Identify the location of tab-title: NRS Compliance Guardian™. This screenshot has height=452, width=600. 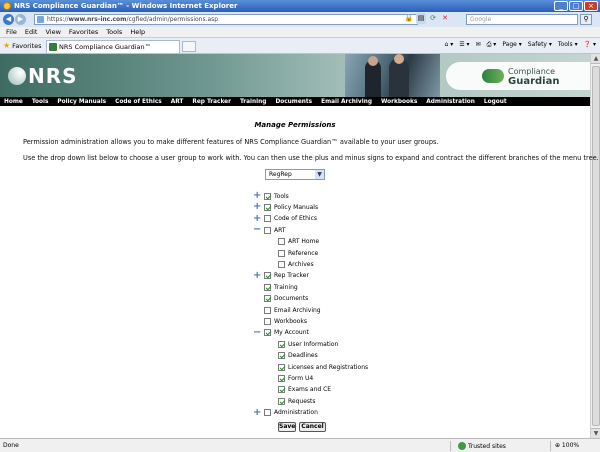
(105, 47).